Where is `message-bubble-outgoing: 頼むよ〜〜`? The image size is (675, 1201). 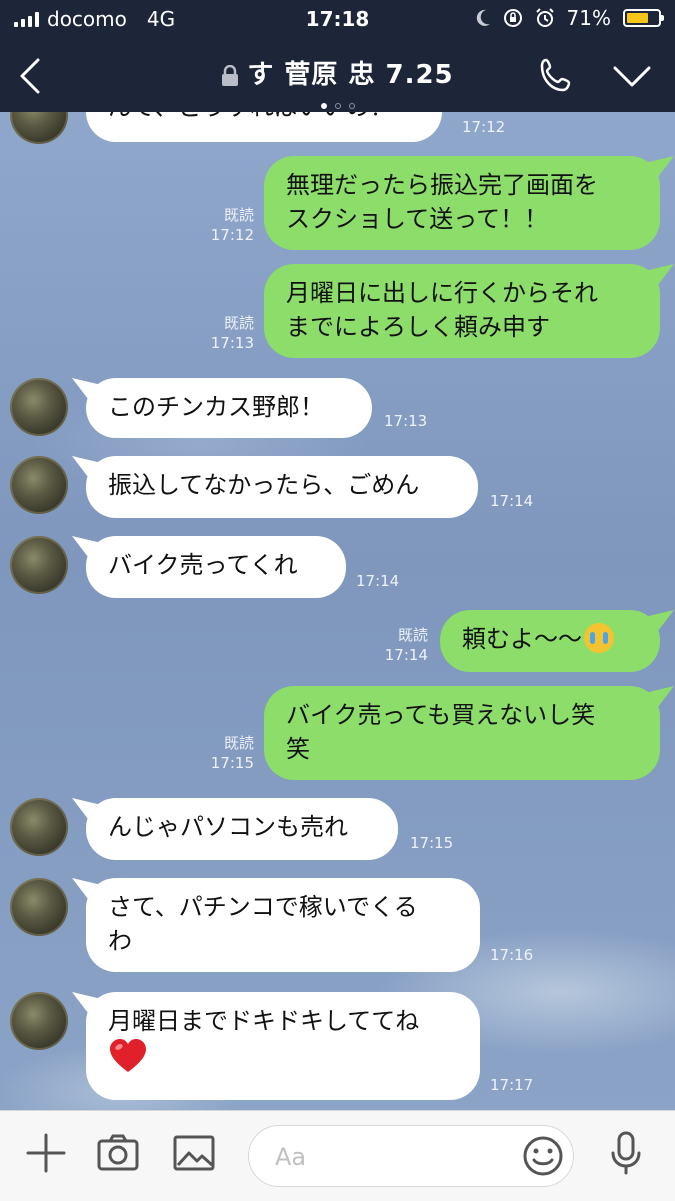
message-bubble-outgoing: 頼むよ〜〜 is located at coordinates (550, 641).